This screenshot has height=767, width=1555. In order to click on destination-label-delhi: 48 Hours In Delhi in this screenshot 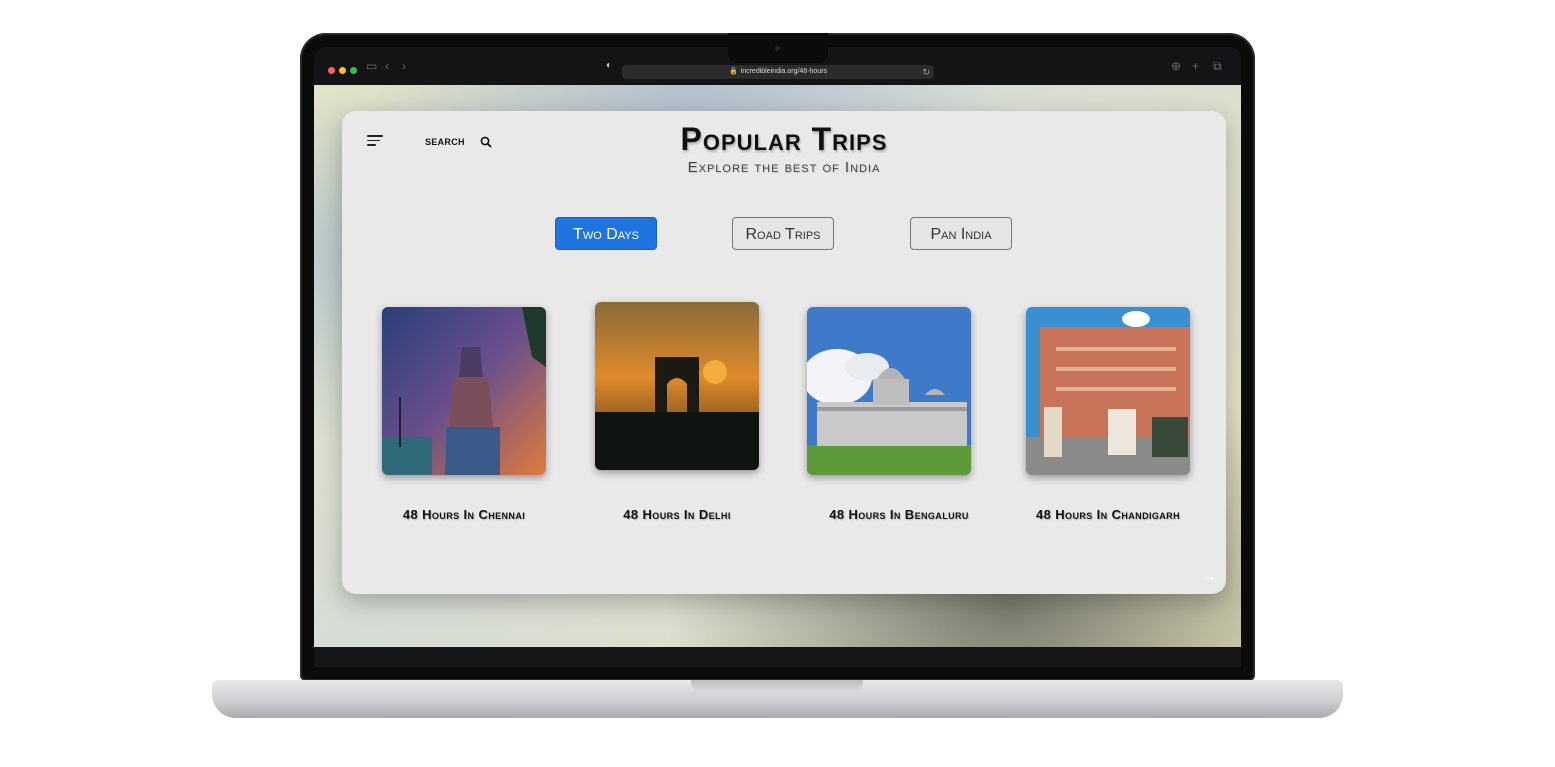, I will do `click(677, 514)`.